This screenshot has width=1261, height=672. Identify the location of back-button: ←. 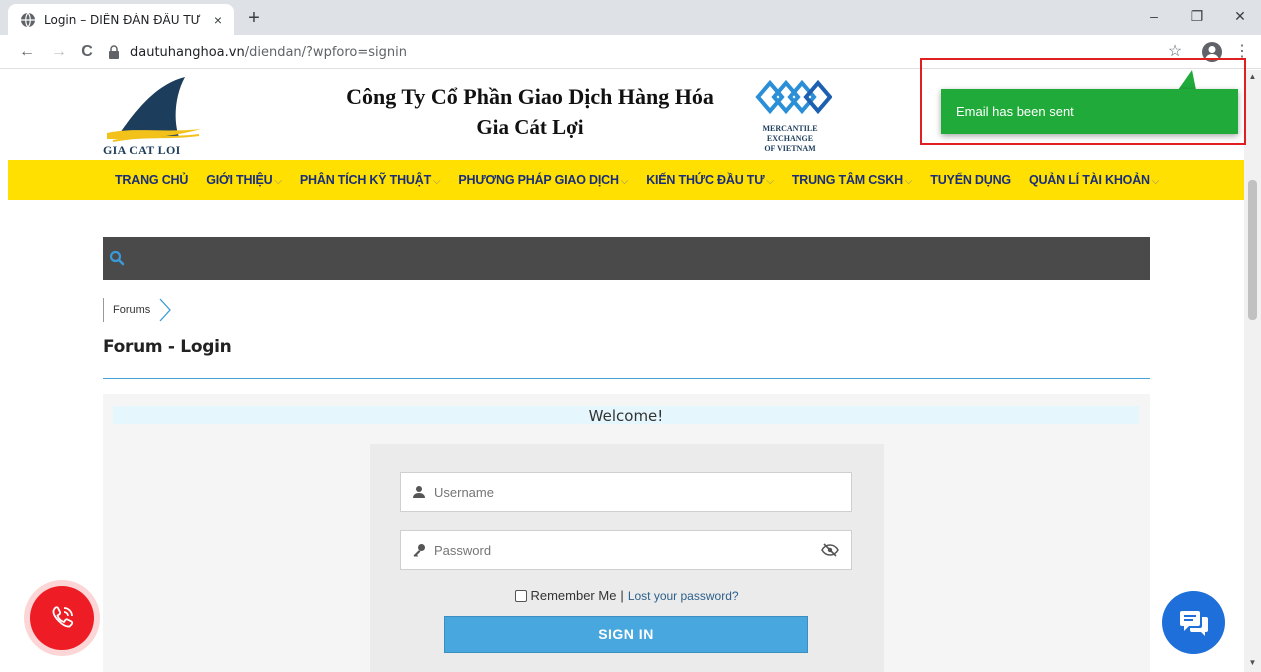
(27, 52).